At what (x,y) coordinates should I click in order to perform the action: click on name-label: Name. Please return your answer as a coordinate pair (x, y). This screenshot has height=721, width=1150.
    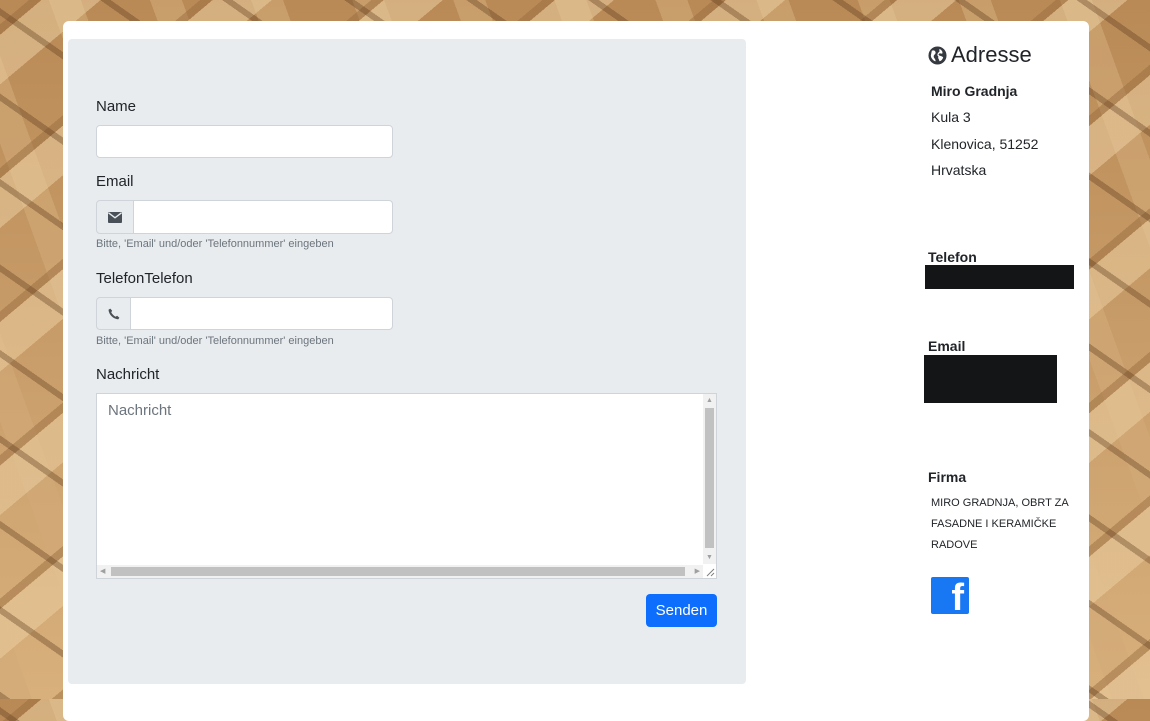
    Looking at the image, I should click on (116, 106).